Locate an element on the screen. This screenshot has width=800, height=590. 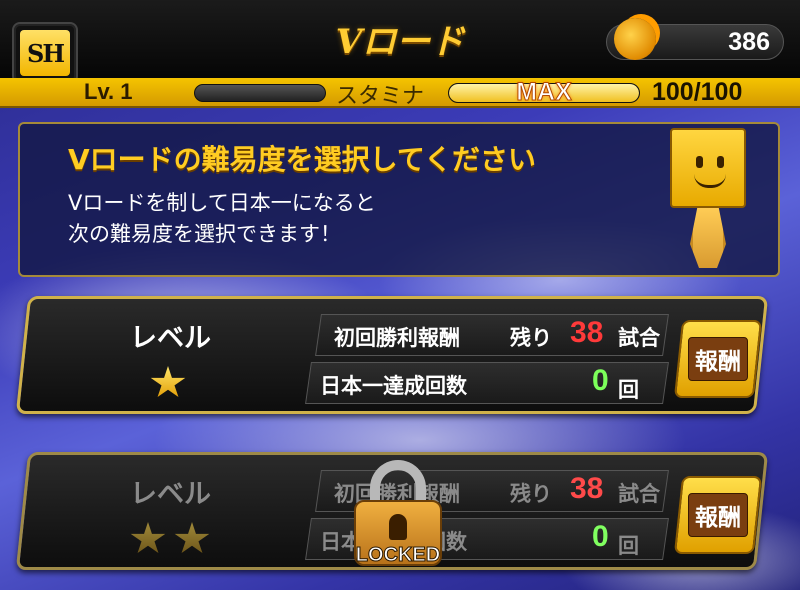
champion-label: 日本一達成回数 is located at coordinates (393, 386).